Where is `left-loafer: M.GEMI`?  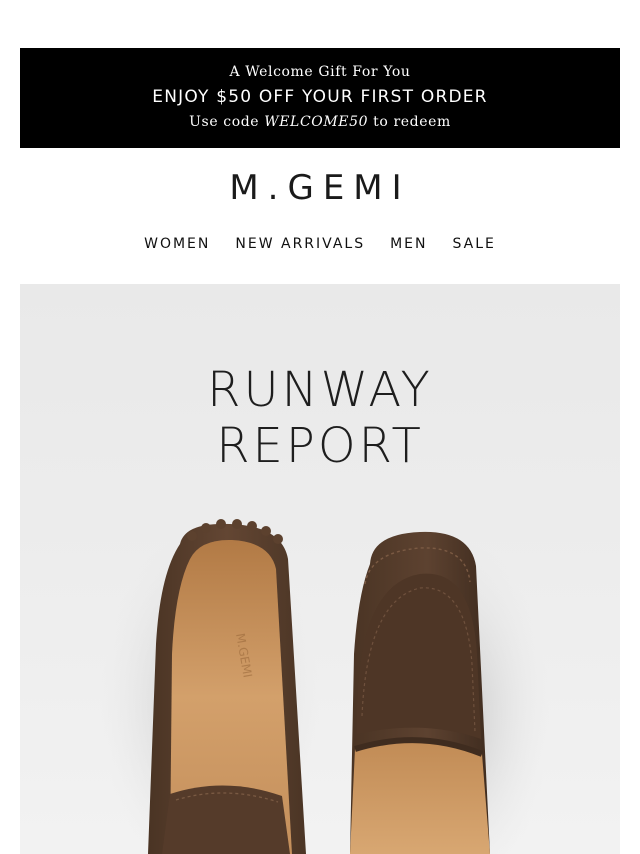
left-loafer: M.GEMI is located at coordinates (227, 686).